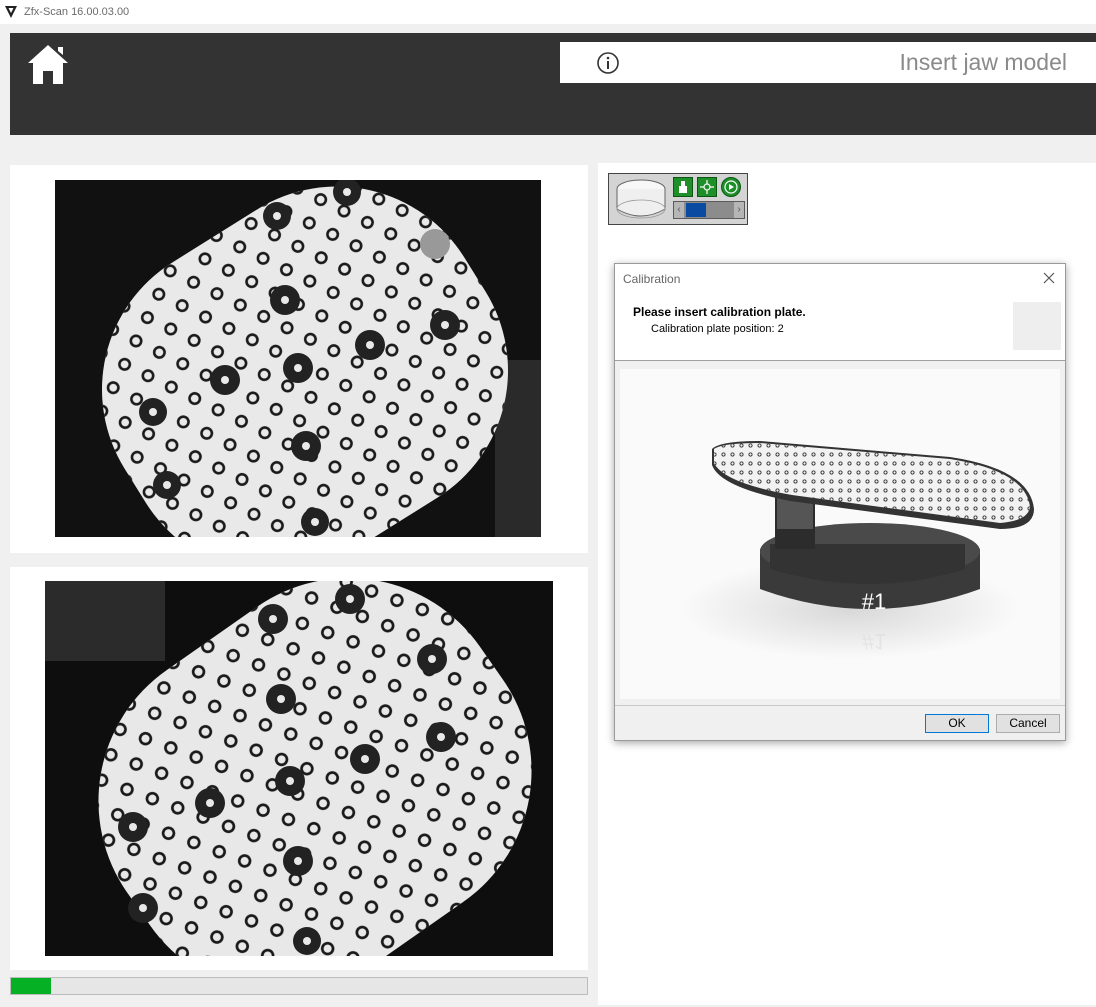 The image size is (1096, 1007). I want to click on play-icon, so click(731, 187).